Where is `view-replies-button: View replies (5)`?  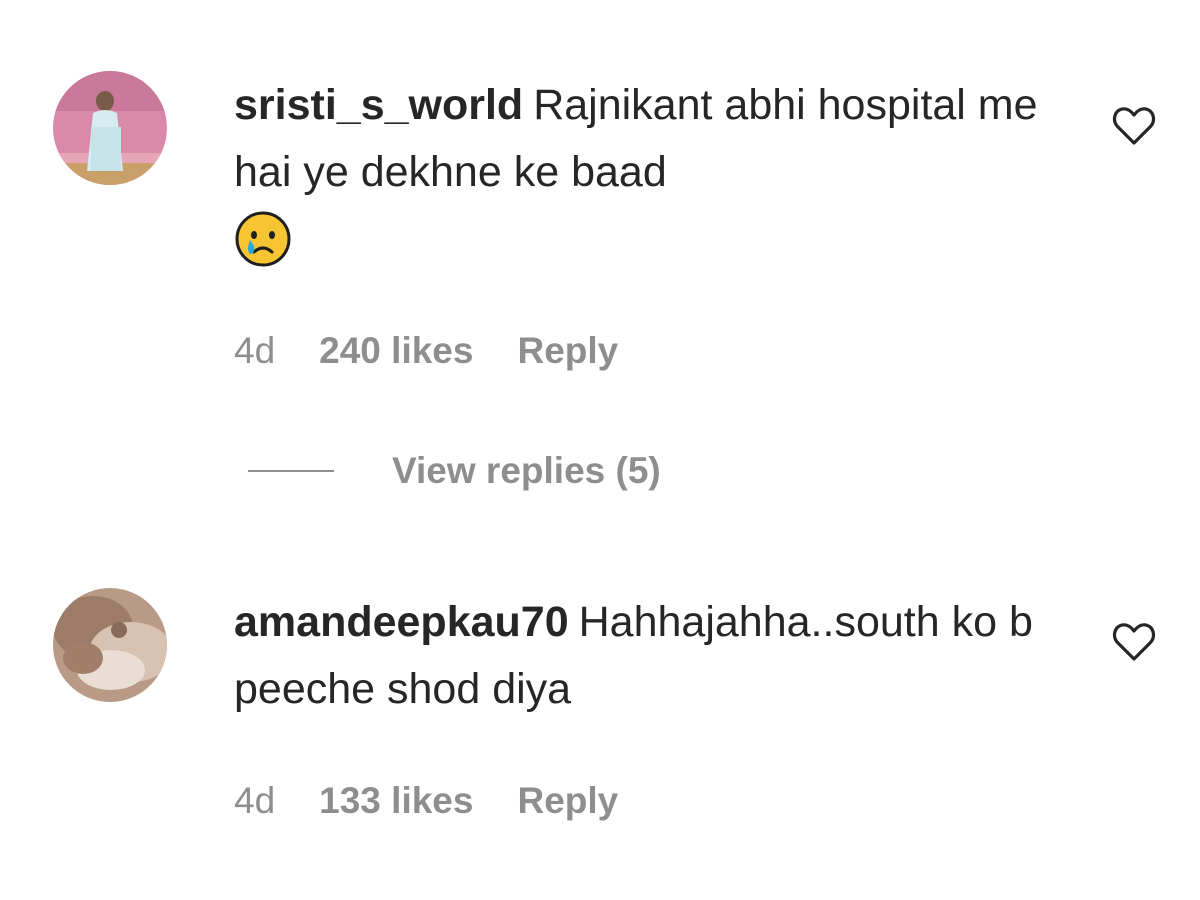 view-replies-button: View replies (5) is located at coordinates (454, 471).